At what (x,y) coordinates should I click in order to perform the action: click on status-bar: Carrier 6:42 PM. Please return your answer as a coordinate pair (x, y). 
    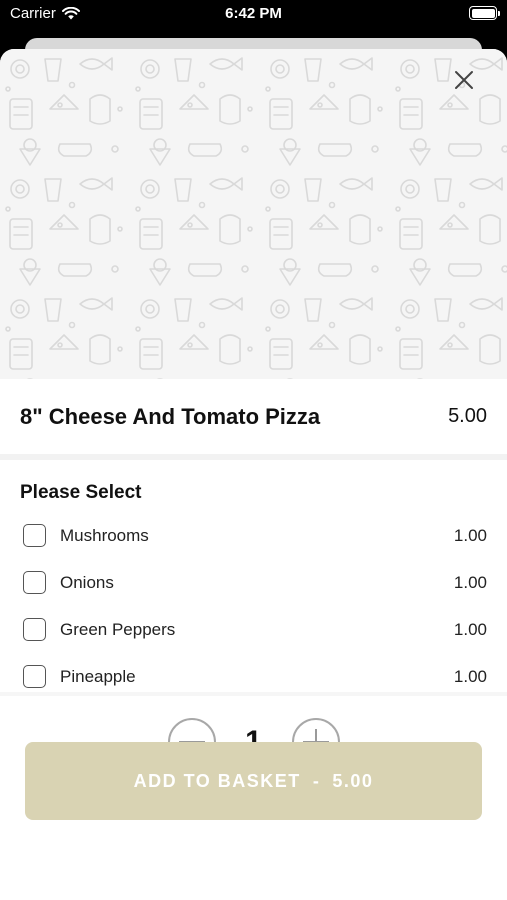
    Looking at the image, I should click on (253, 15).